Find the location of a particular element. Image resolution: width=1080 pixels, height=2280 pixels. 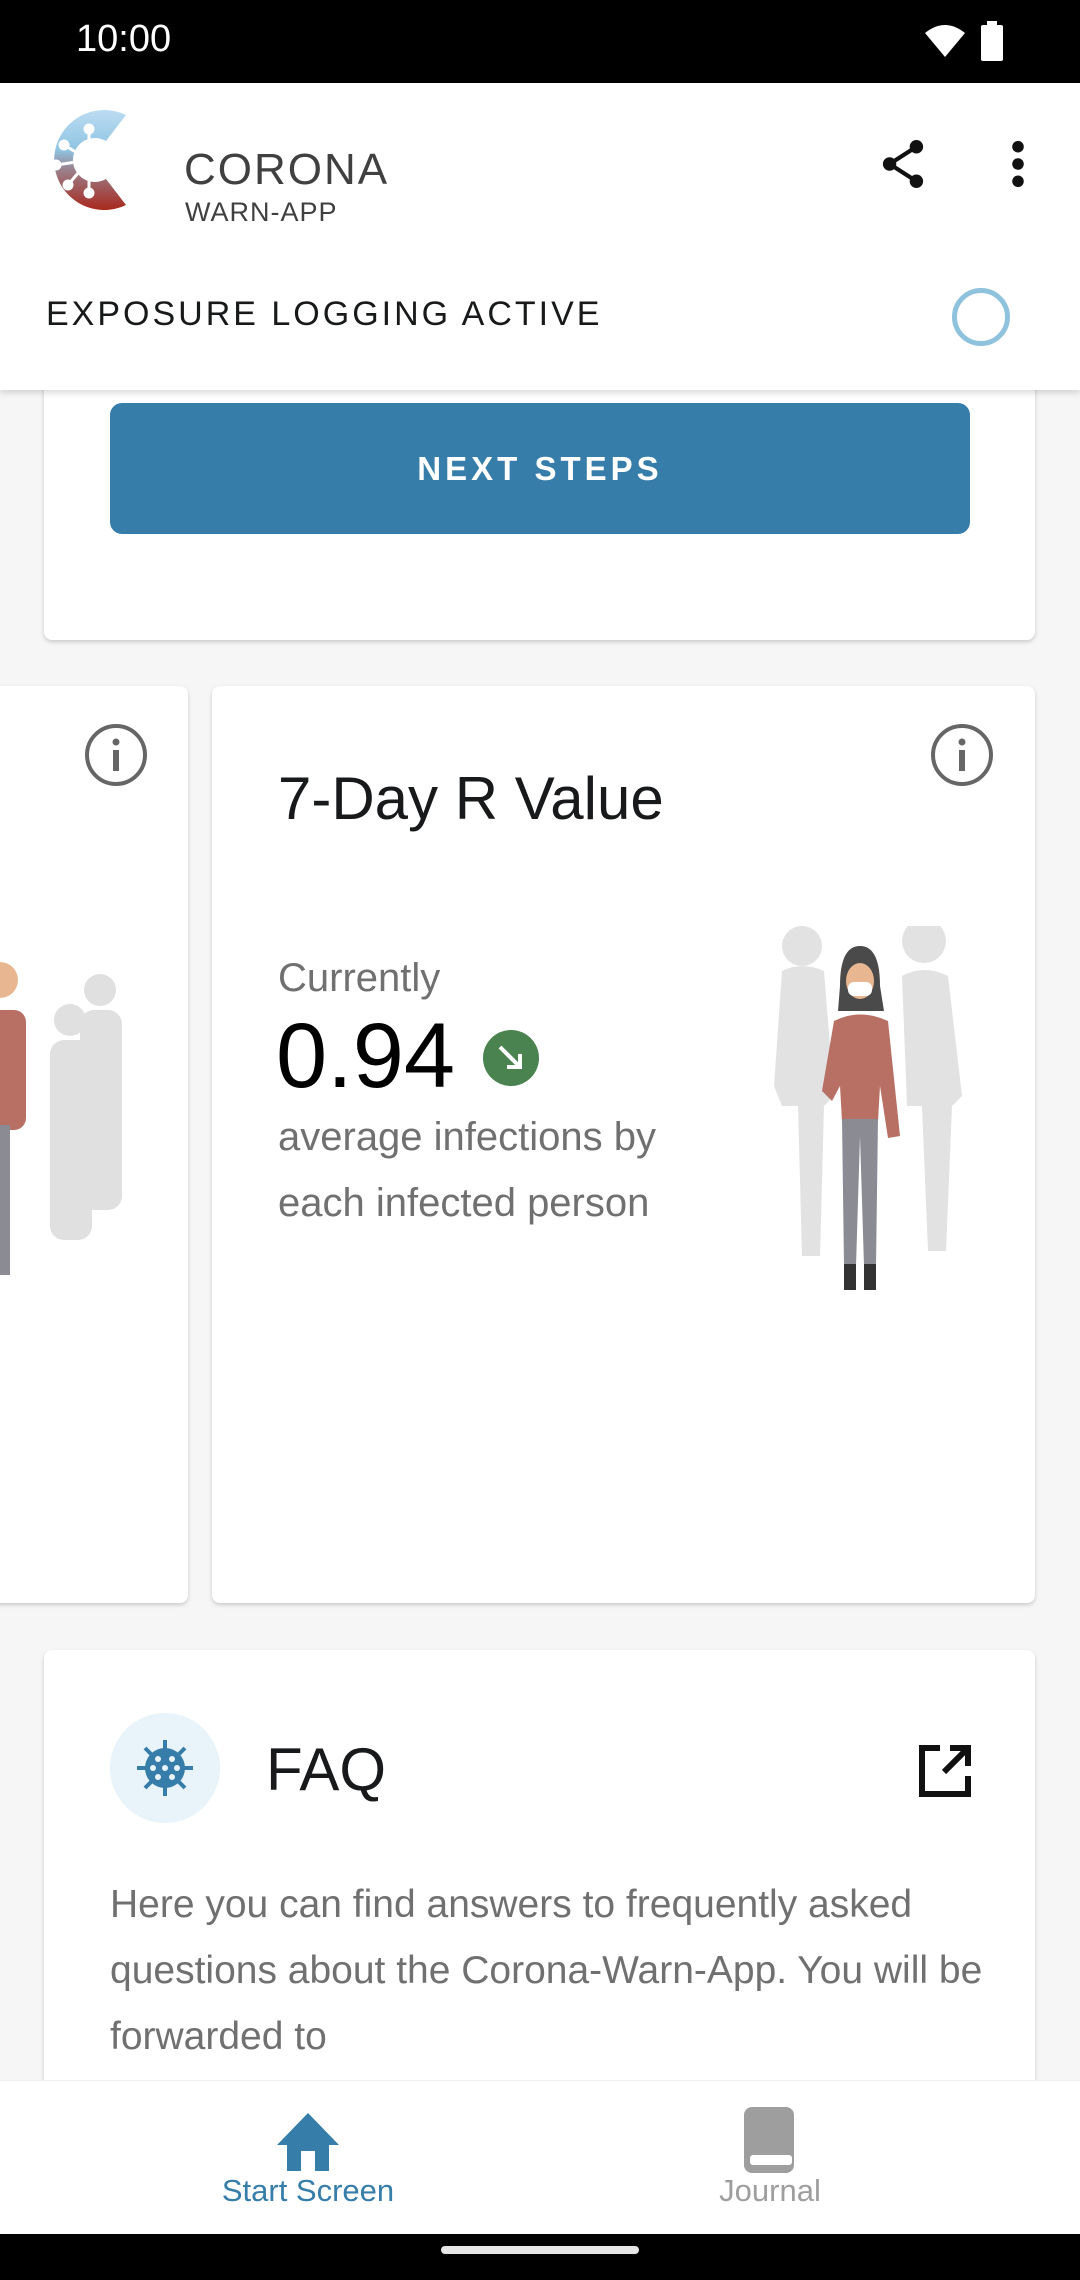

app-header: CORONA WARN-APP EXPOSURE LOGGING ACTIVE is located at coordinates (540, 236).